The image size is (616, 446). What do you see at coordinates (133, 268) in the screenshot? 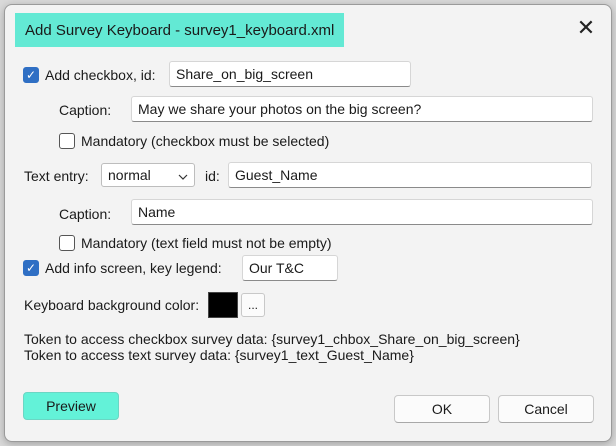
I see `info-screen-label: Add info screen, key legend:` at bounding box center [133, 268].